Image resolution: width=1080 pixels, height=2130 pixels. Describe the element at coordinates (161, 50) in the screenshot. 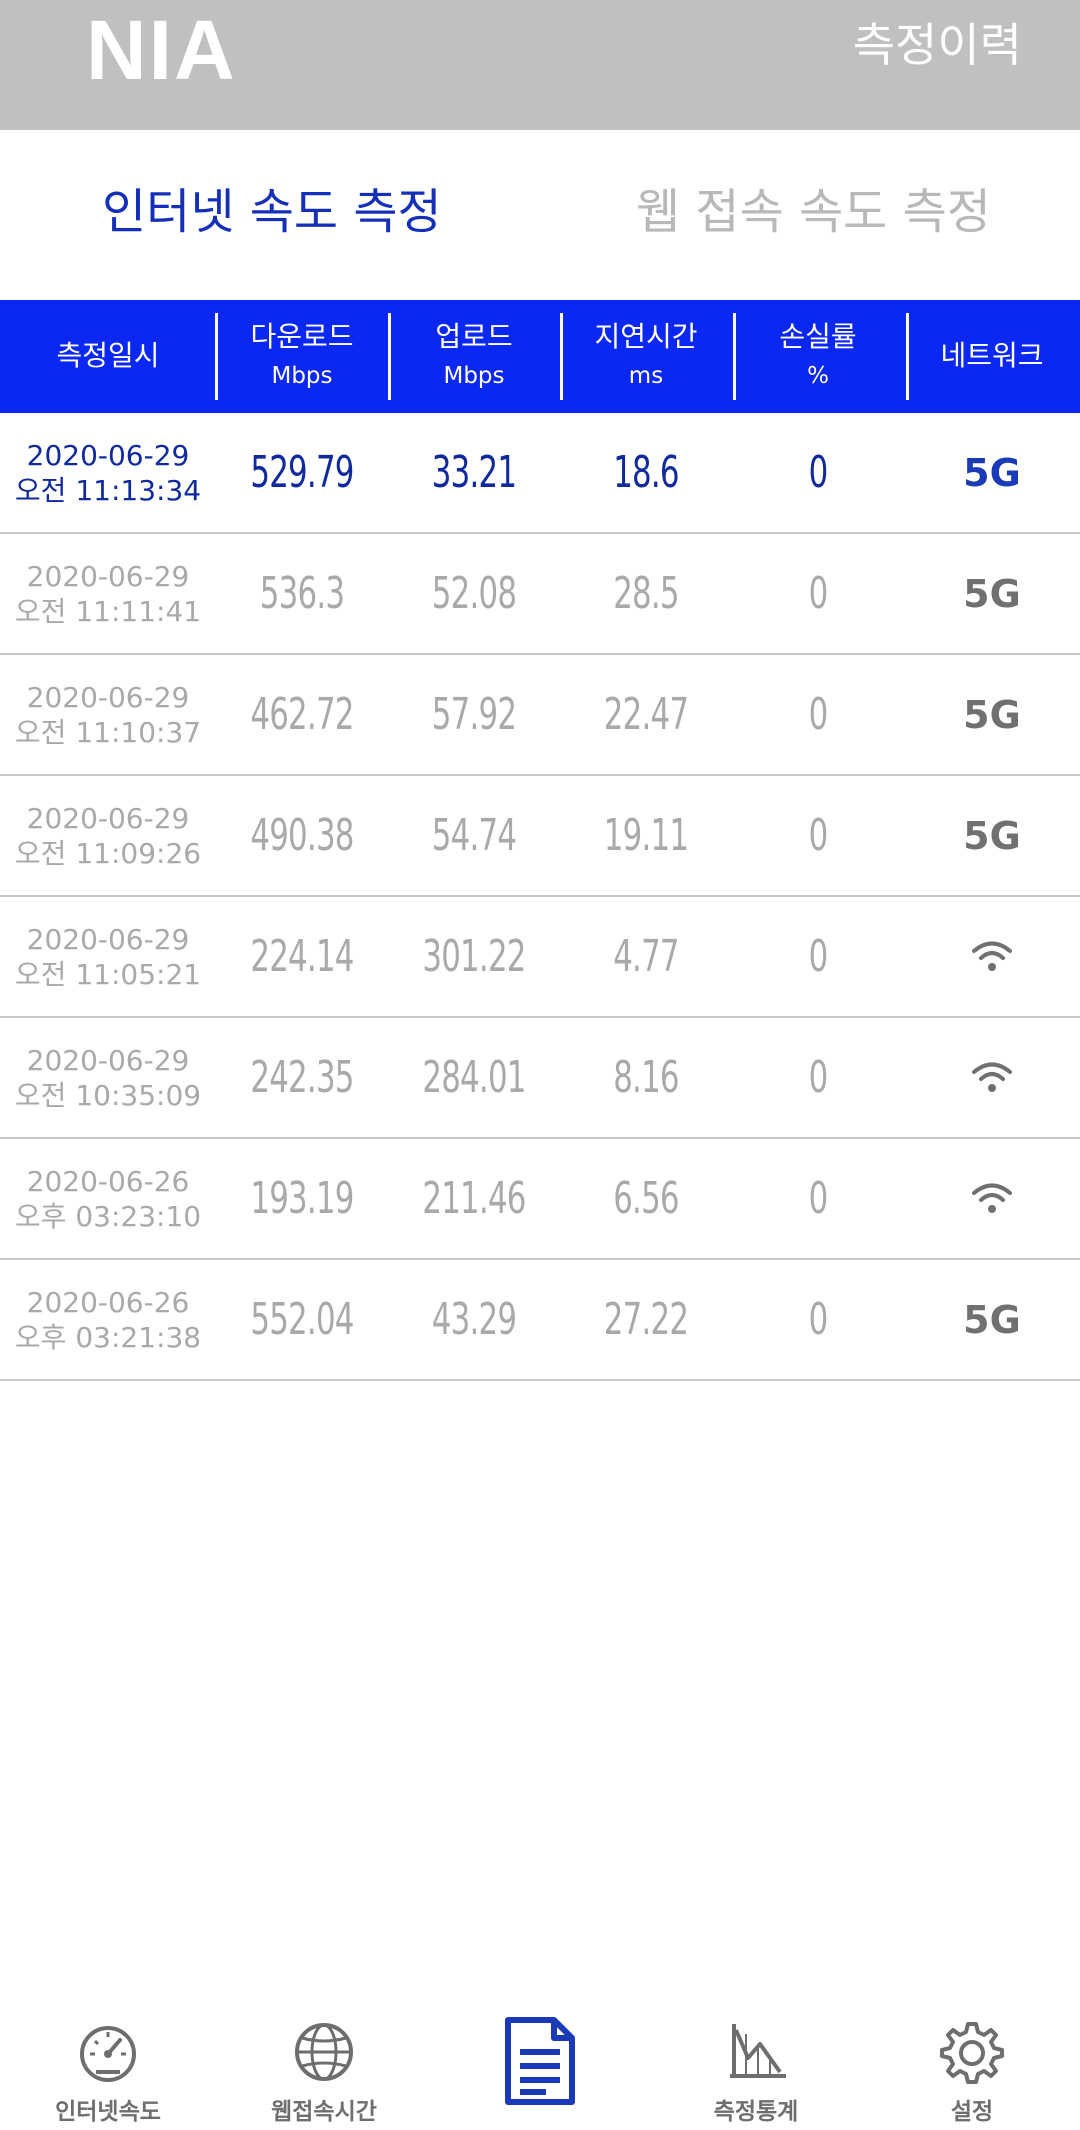

I see `app-logo: NIA` at that location.